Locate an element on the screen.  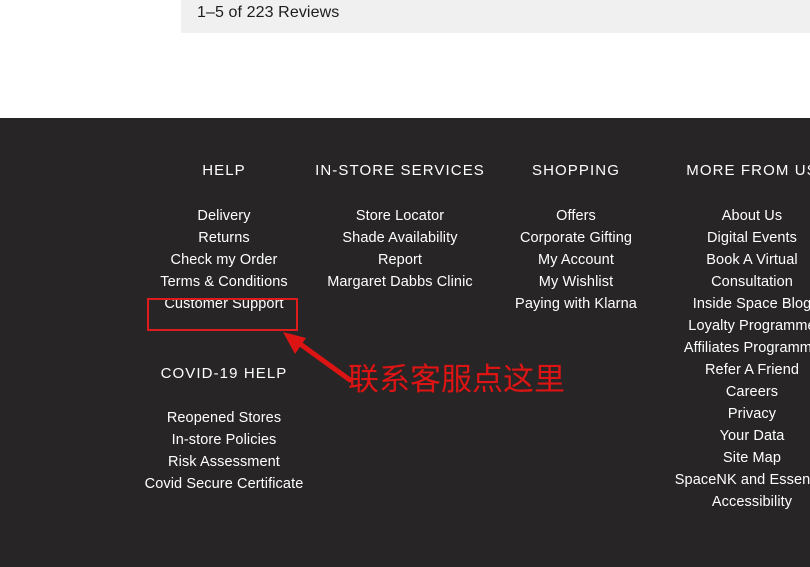
footer-link-accessibility: Accessibility is located at coordinates (731, 502).